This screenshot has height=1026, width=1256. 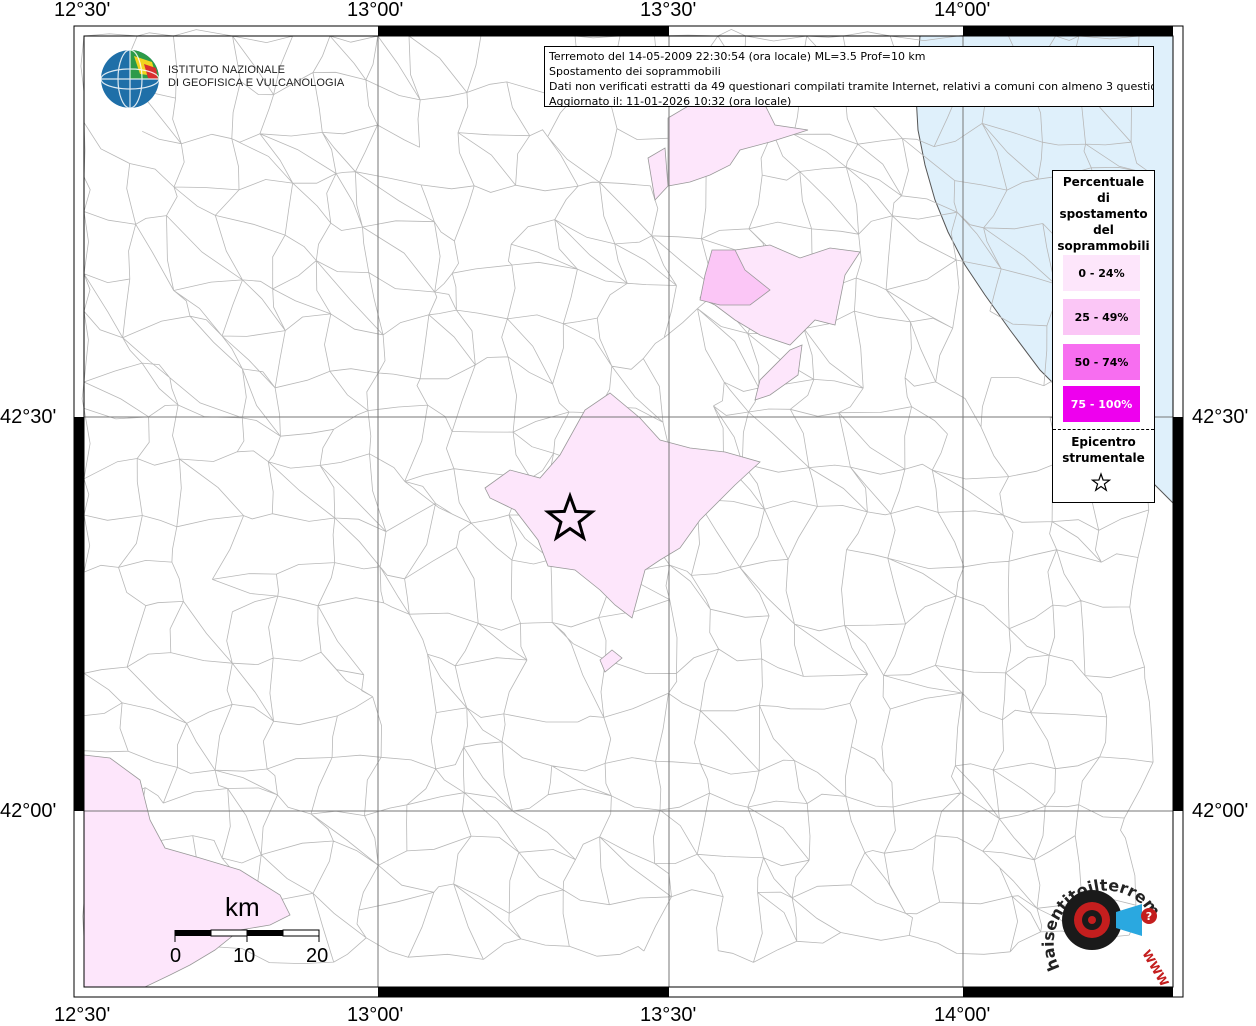 I want to click on scale-label-0: 0, so click(x=176, y=956).